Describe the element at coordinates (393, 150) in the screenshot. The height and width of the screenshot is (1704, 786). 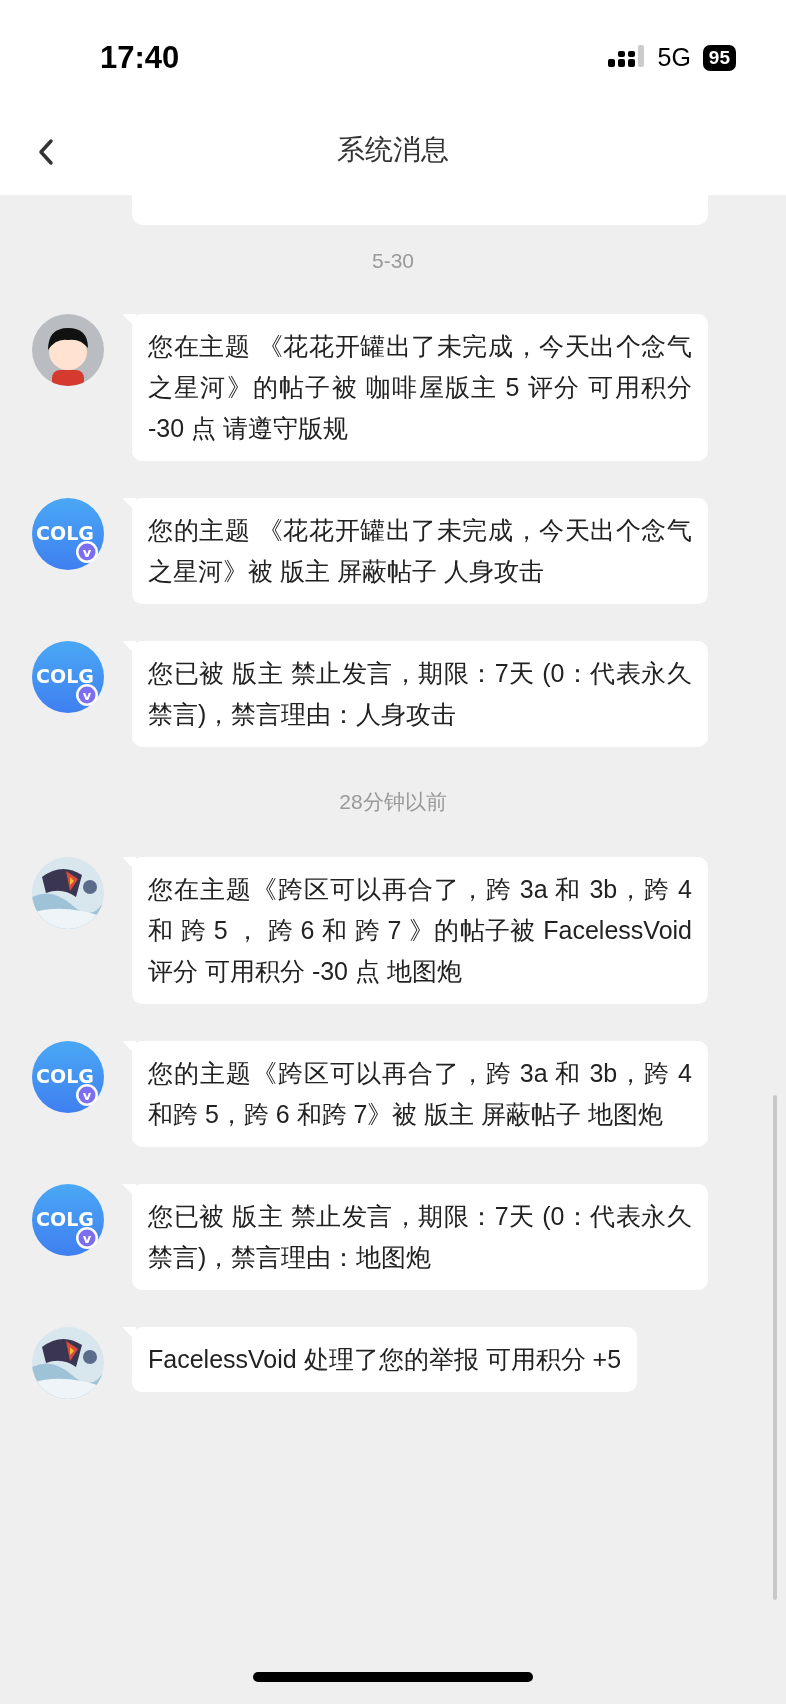
I see `page-title: 系统消息` at that location.